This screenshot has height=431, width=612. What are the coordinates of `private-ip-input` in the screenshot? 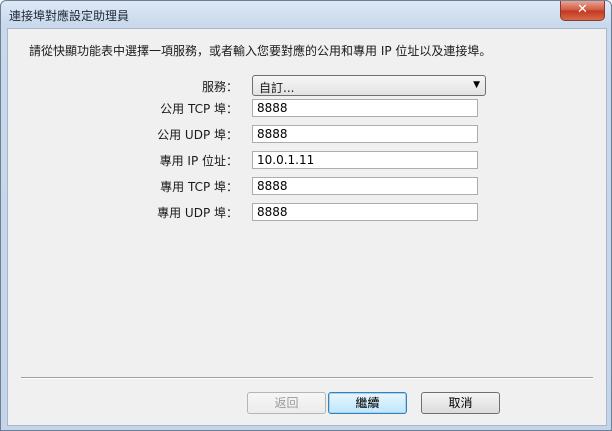 It's located at (365, 160).